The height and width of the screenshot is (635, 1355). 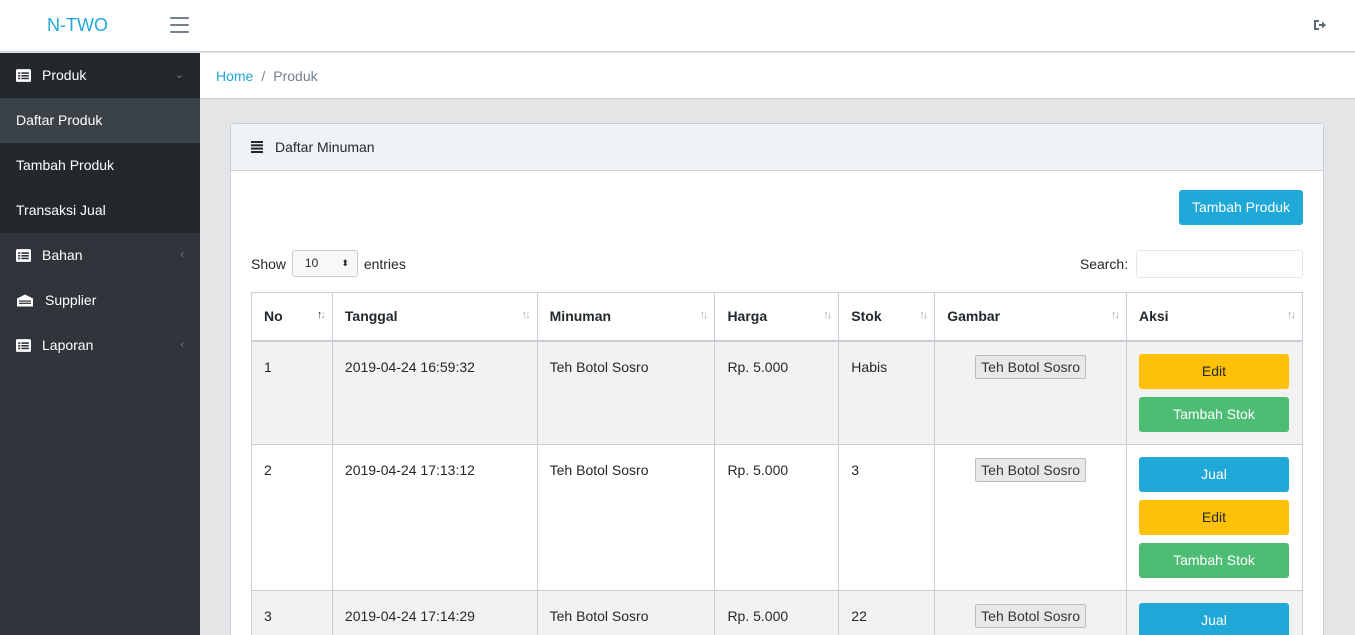 I want to click on sidebar-item-label: Produk, so click(x=64, y=75).